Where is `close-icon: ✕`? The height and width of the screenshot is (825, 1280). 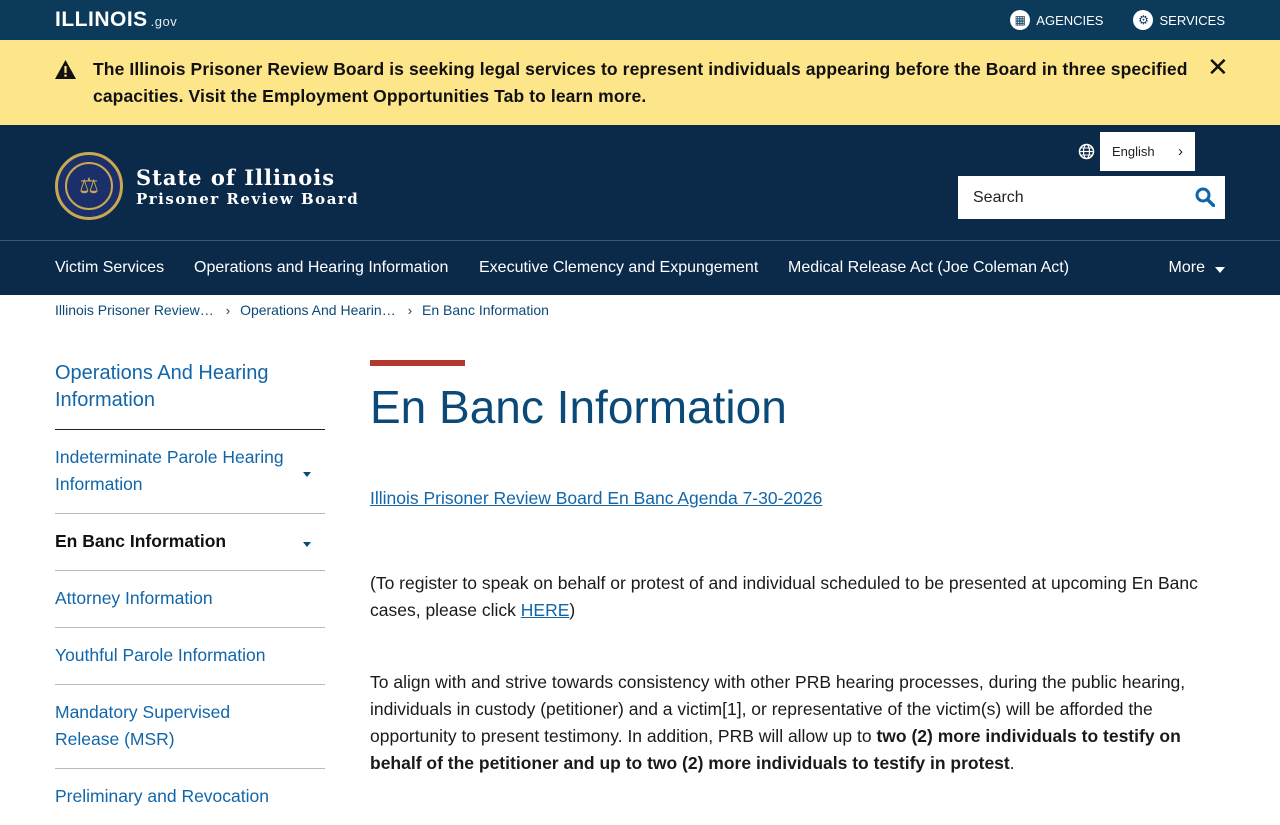
close-icon: ✕ is located at coordinates (1218, 67).